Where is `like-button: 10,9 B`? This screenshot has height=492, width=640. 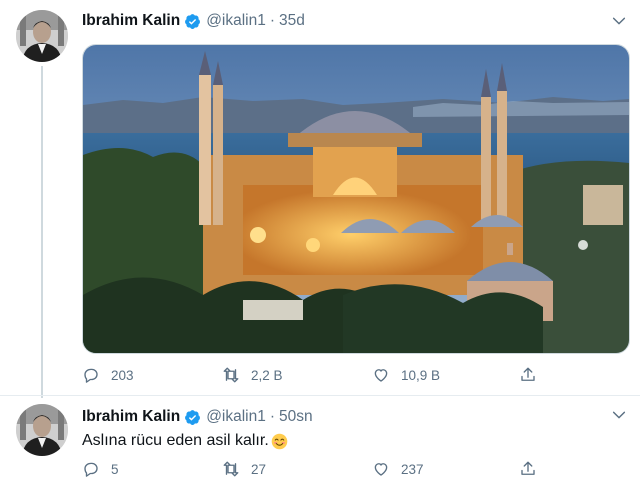 like-button: 10,9 B is located at coordinates (406, 375).